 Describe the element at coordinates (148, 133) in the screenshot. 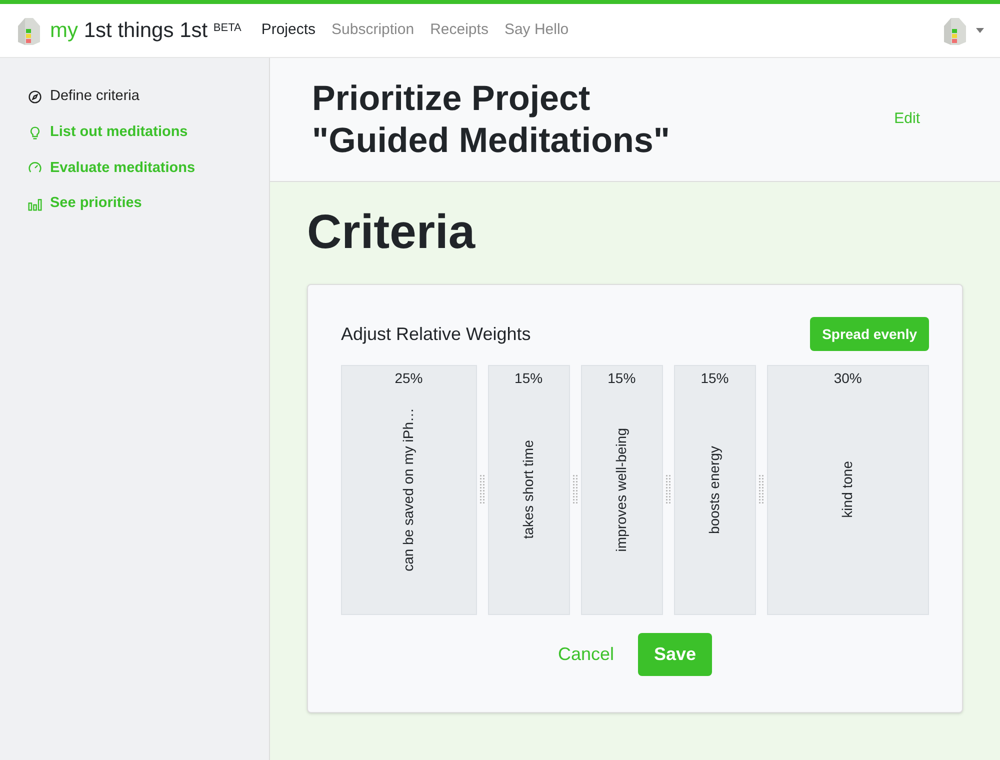

I see `sidebar-item: List out meditations` at that location.